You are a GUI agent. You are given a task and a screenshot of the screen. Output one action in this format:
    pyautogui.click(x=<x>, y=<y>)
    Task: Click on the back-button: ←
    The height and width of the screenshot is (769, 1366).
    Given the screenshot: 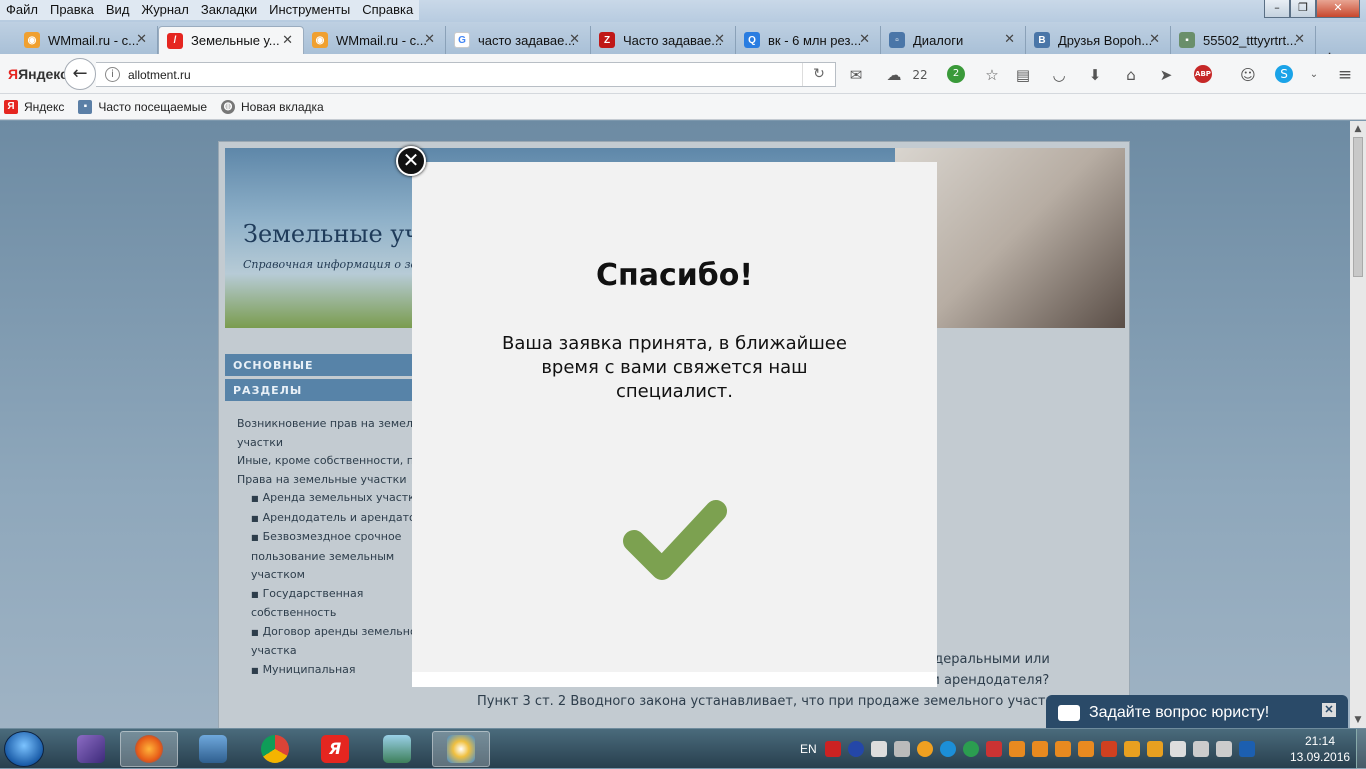 What is the action you would take?
    pyautogui.click(x=80, y=74)
    